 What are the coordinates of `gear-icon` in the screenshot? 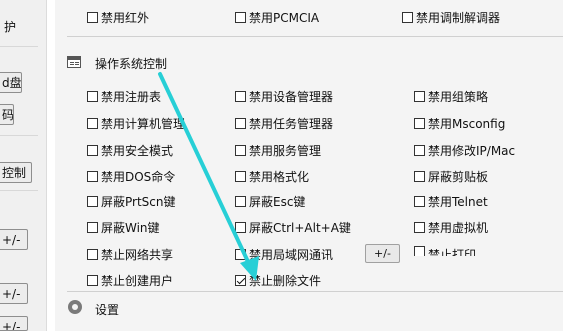 It's located at (75, 307).